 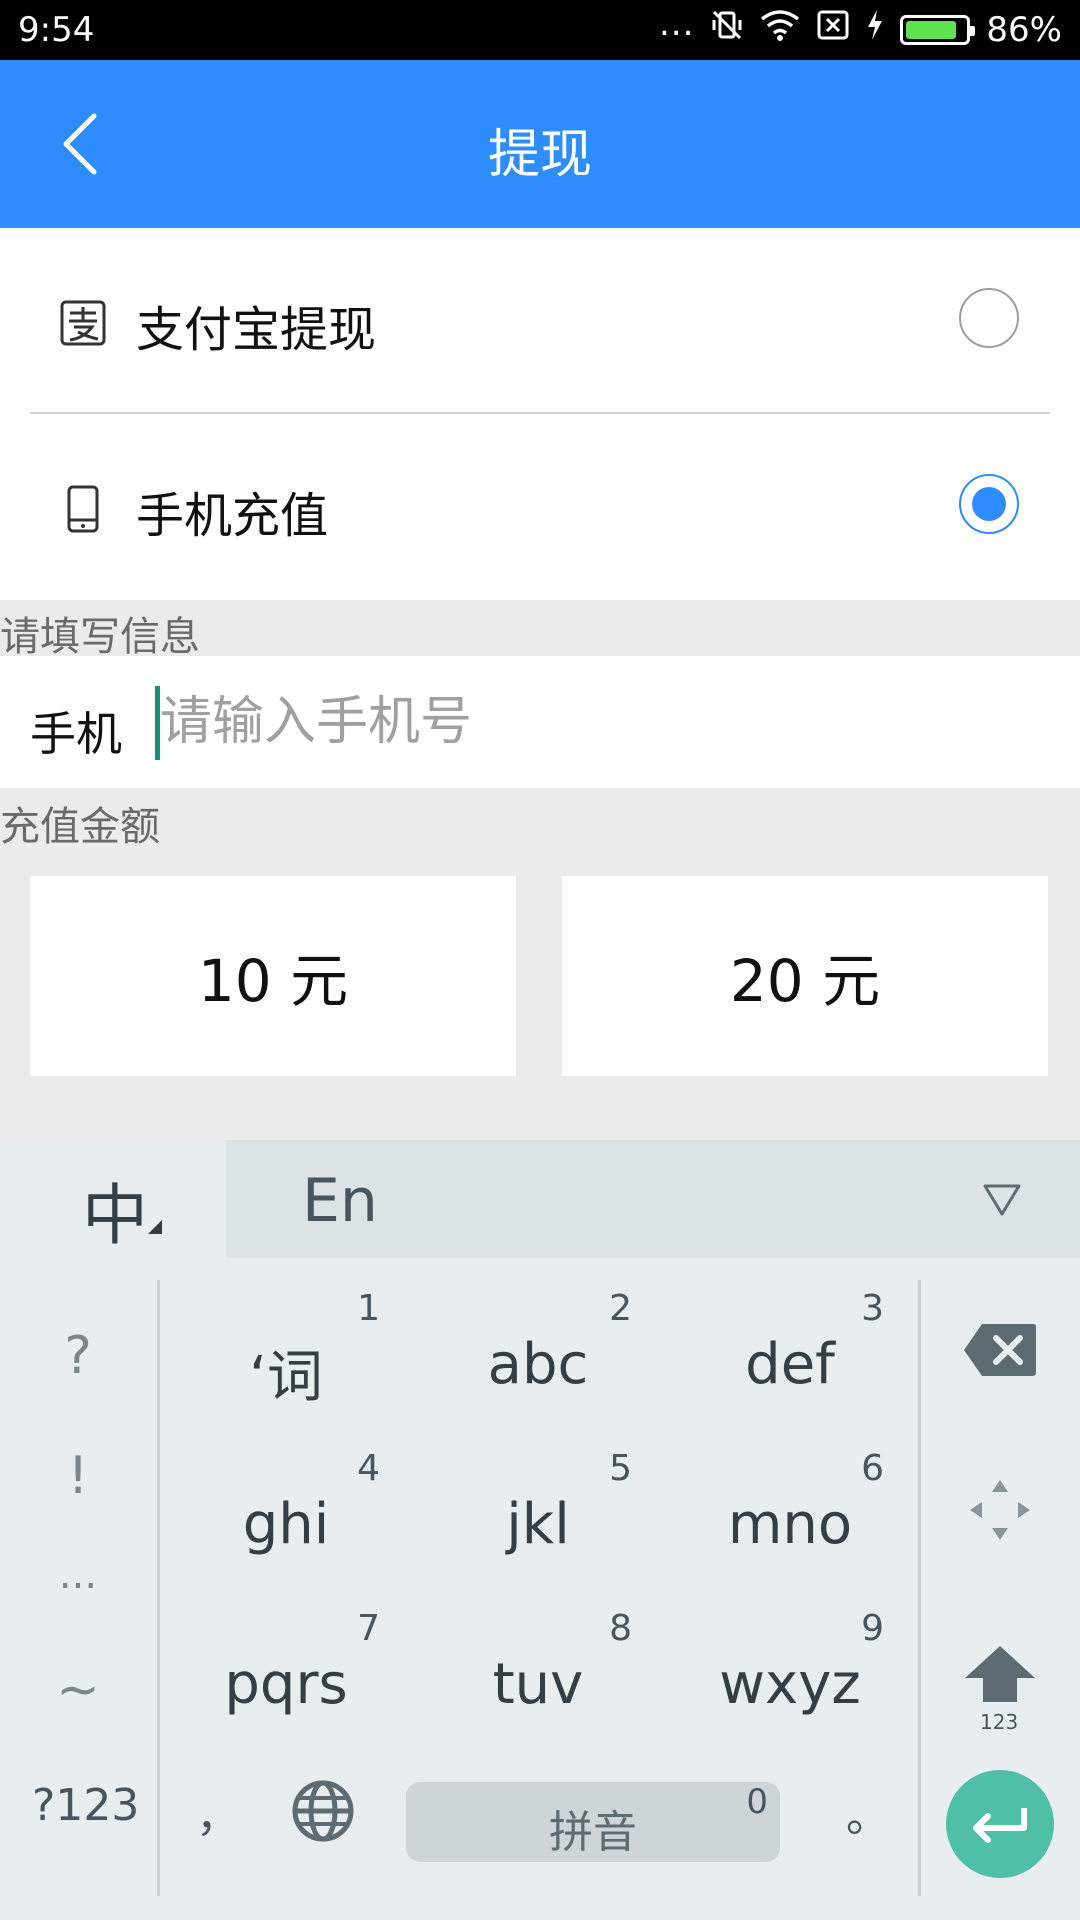 I want to click on symbol-tilde: ~, so click(x=78, y=1690).